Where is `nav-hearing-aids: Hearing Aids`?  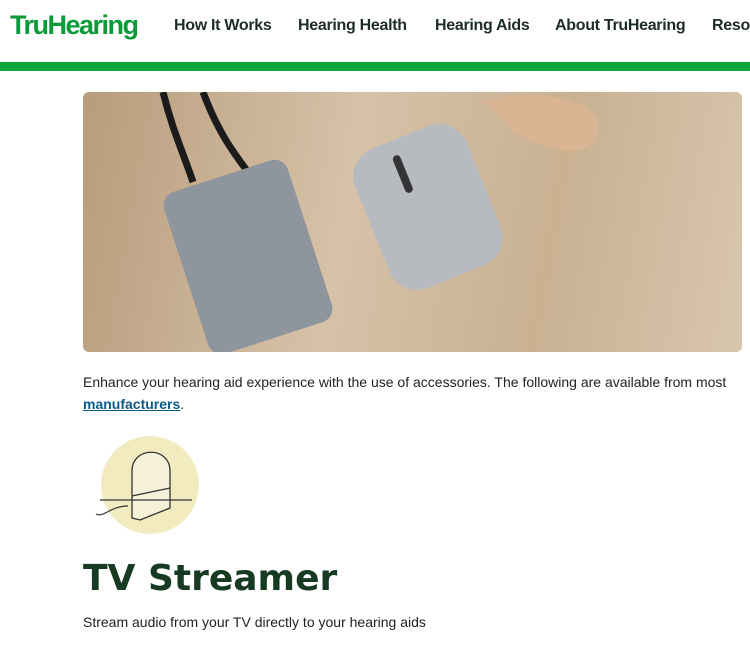 nav-hearing-aids: Hearing Aids is located at coordinates (482, 26).